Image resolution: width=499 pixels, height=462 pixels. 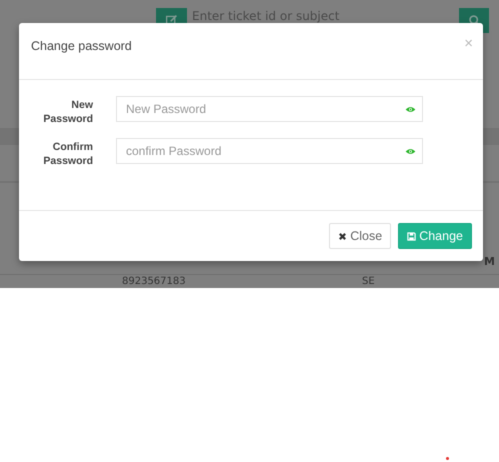 I want to click on close-button: Close, so click(x=360, y=236).